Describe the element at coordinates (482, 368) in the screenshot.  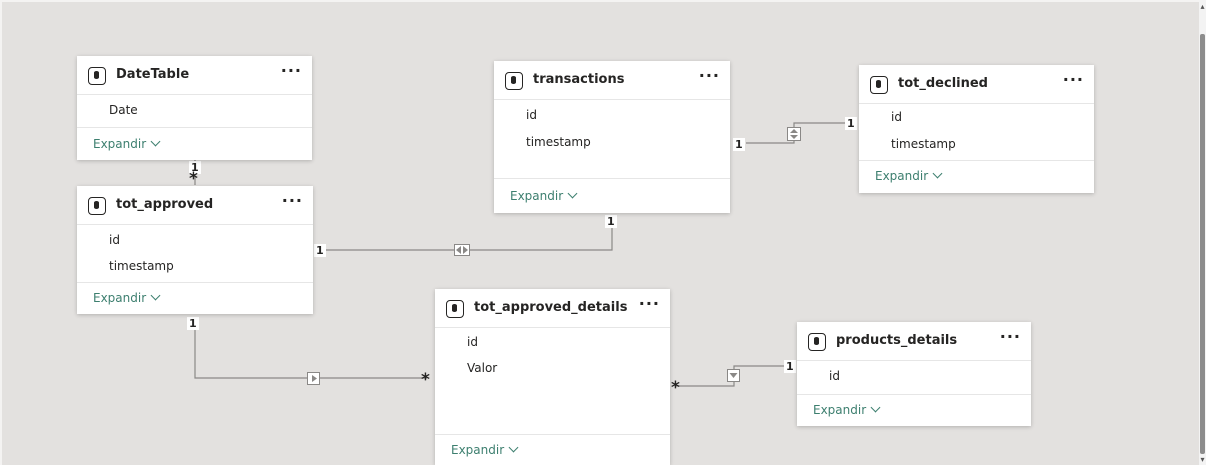
I see `field-valor: Valor` at that location.